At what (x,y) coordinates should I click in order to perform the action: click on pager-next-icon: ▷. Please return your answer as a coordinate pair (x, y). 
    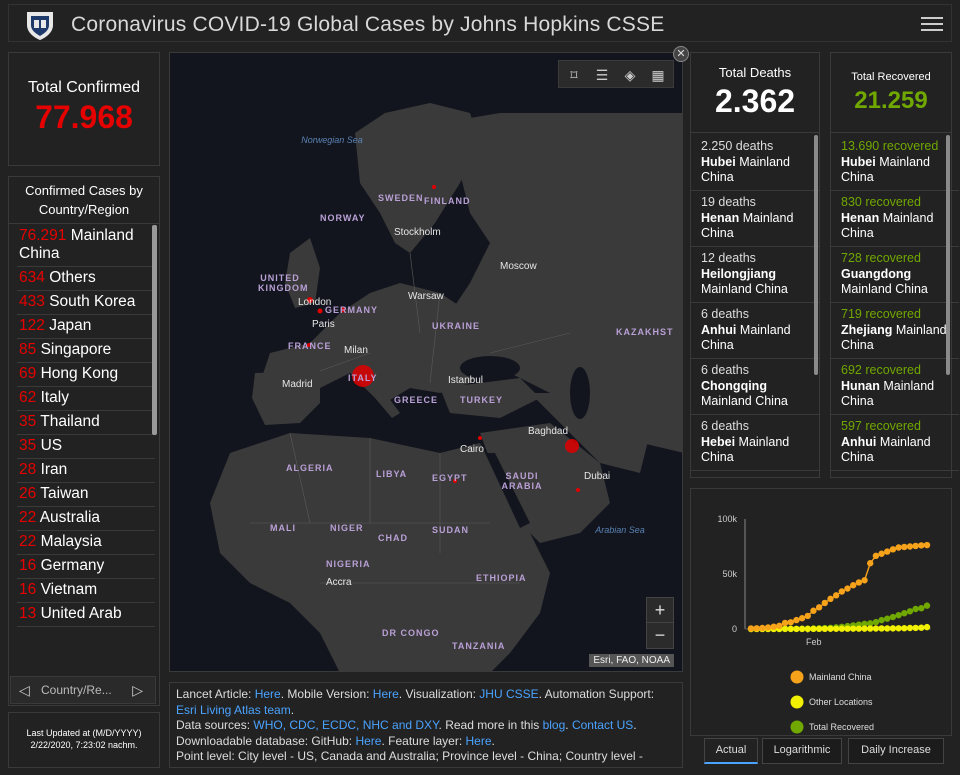
    Looking at the image, I should click on (137, 690).